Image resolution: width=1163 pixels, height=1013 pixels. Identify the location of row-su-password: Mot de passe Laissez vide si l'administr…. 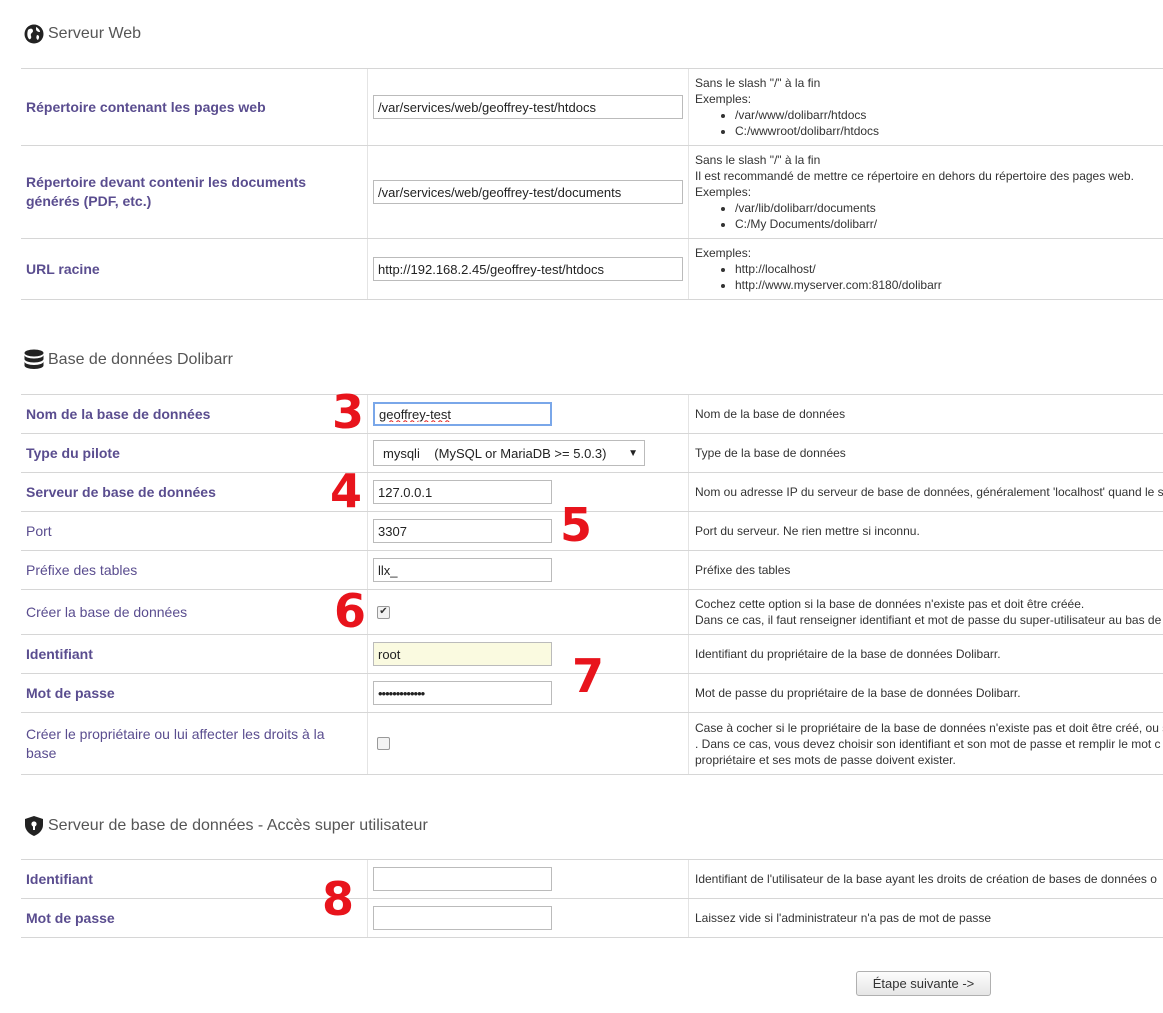
(592, 918).